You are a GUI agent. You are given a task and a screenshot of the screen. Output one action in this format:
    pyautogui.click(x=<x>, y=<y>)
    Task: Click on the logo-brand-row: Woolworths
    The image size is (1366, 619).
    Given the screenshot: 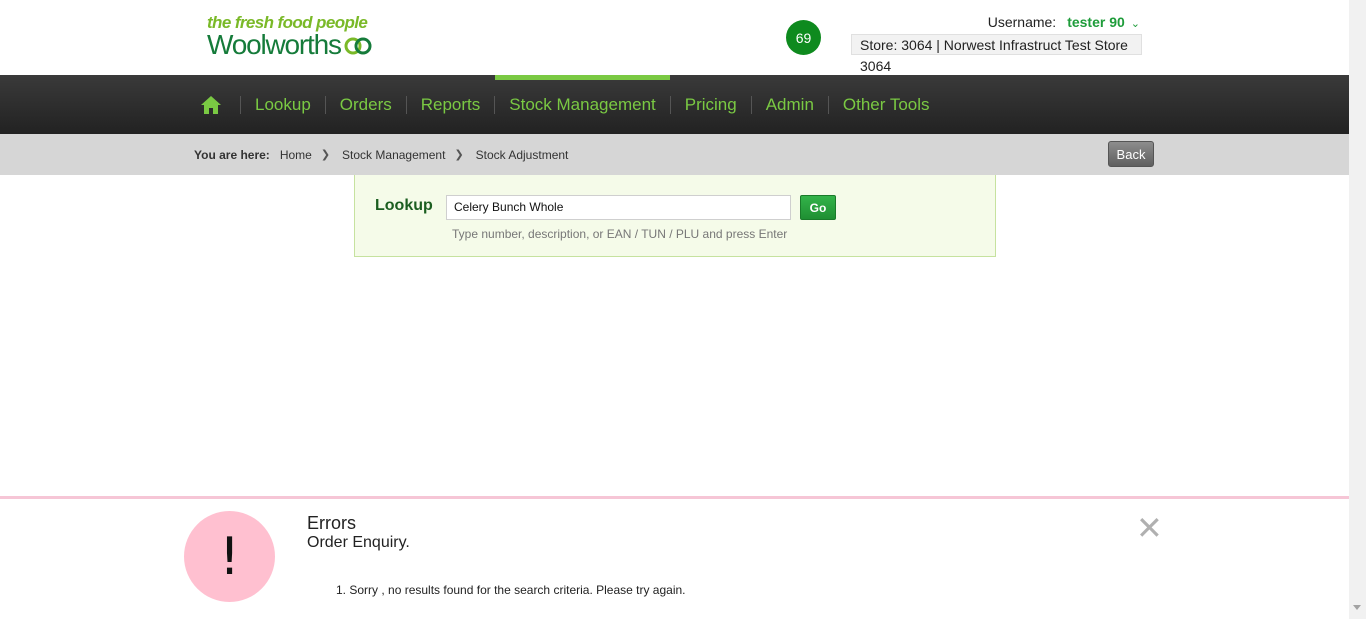 What is the action you would take?
    pyautogui.click(x=289, y=44)
    